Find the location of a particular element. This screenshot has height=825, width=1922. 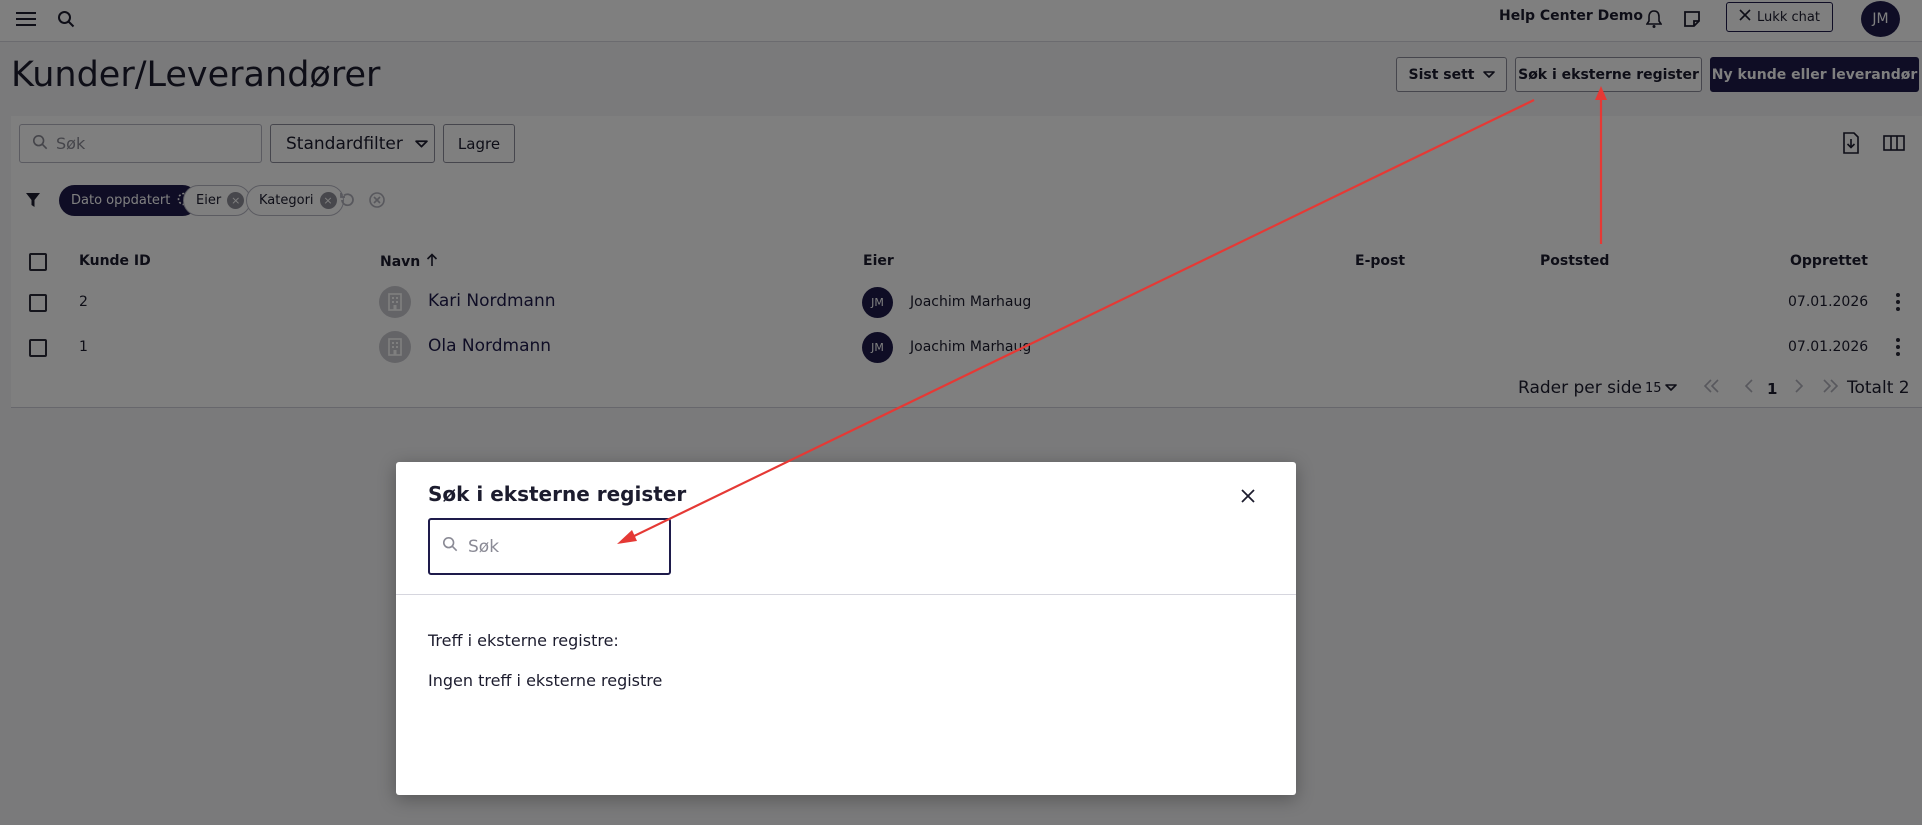

search-placeholder: Søk is located at coordinates (484, 546).